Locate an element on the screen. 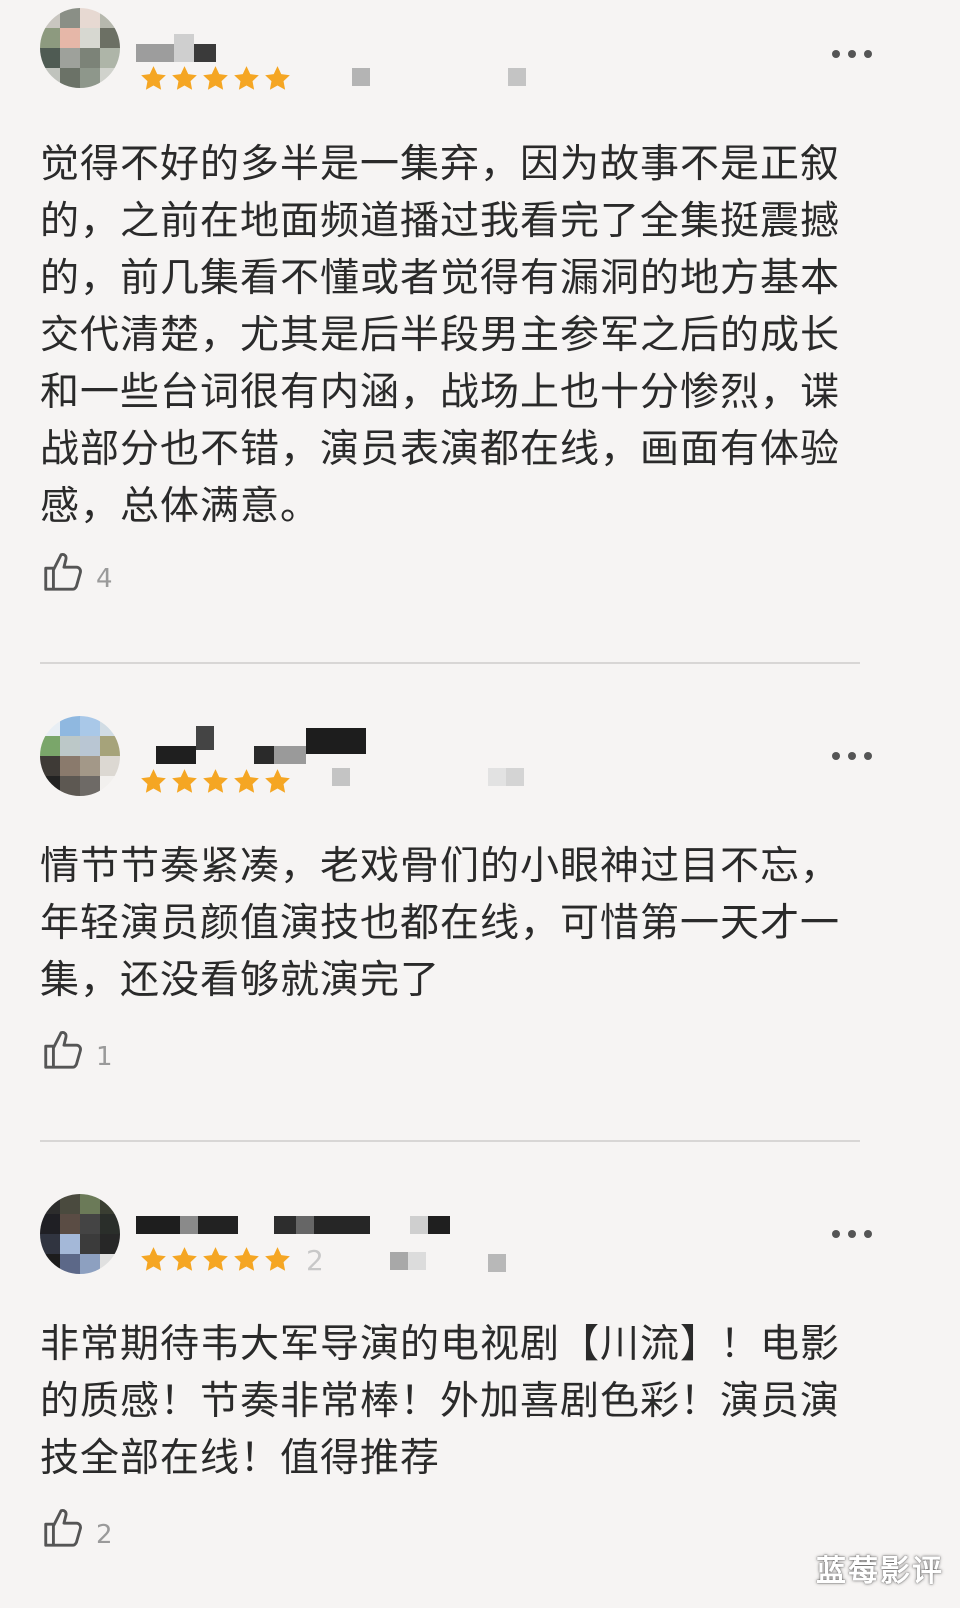  like-count: 2 is located at coordinates (104, 1535).